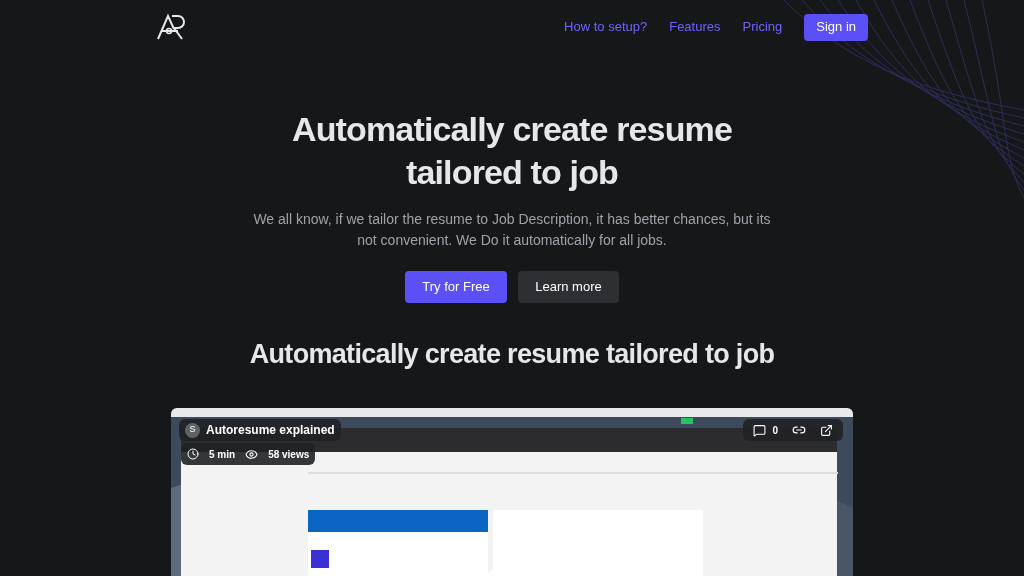 This screenshot has height=576, width=1024. I want to click on try-free-button: Try for Free, so click(456, 287).